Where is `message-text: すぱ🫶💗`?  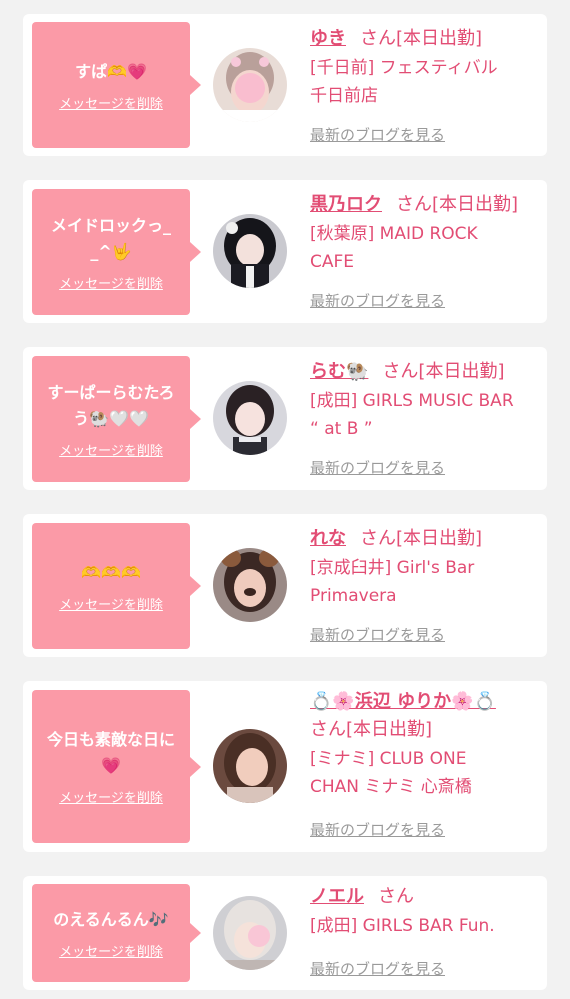 message-text: すぱ🫶💗 is located at coordinates (111, 72).